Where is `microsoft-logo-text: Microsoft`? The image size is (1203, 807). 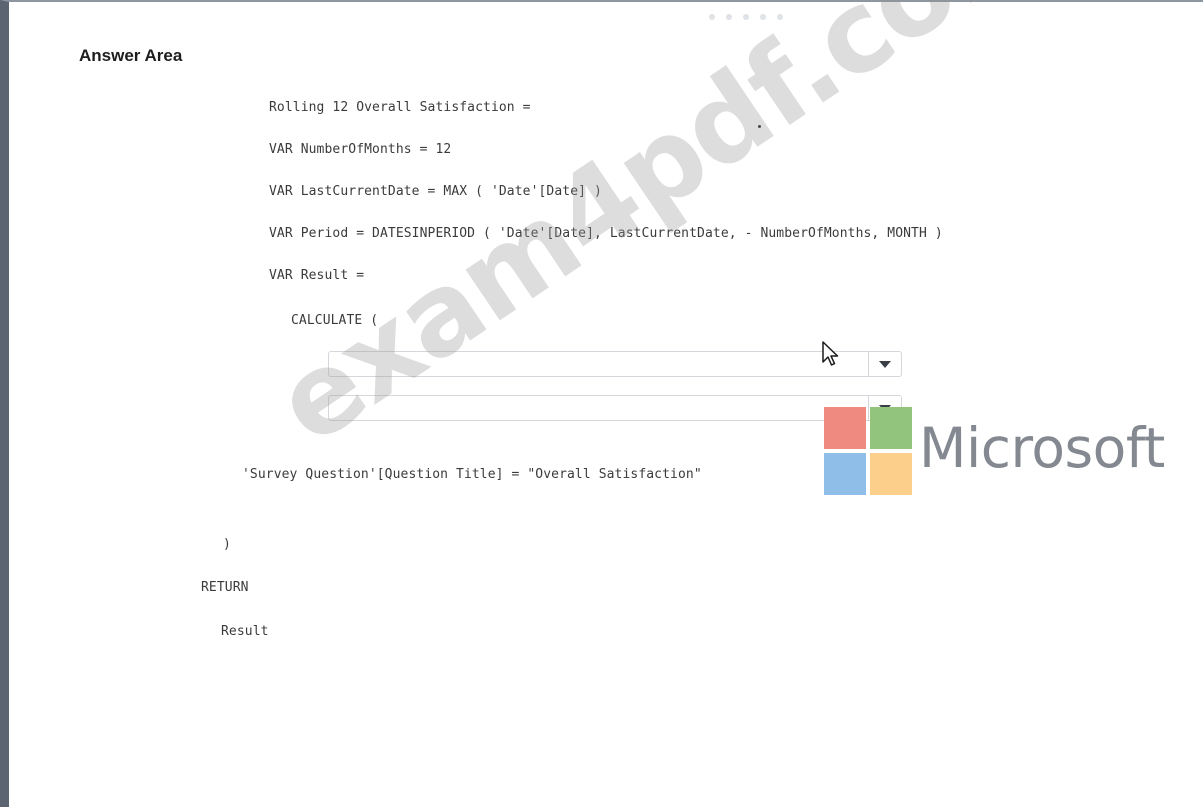
microsoft-logo-text: Microsoft is located at coordinates (1042, 448).